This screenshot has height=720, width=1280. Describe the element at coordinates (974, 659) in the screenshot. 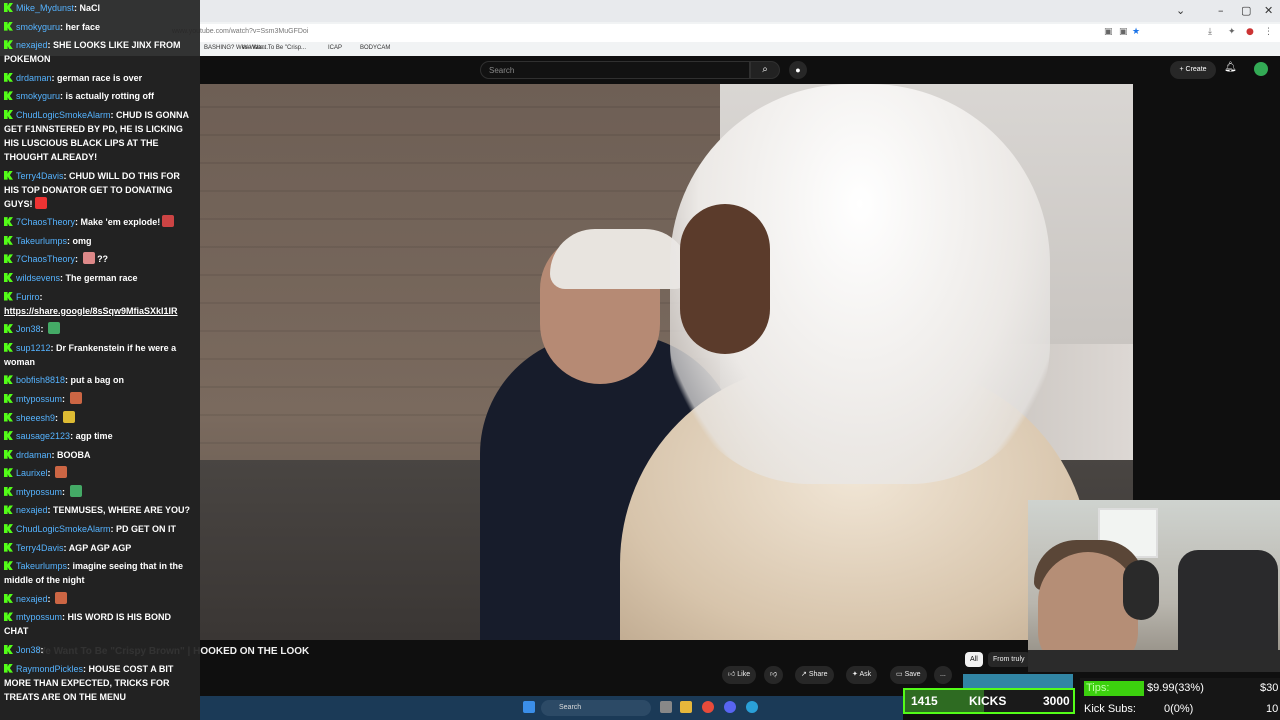

I see `chip-all: All` at that location.